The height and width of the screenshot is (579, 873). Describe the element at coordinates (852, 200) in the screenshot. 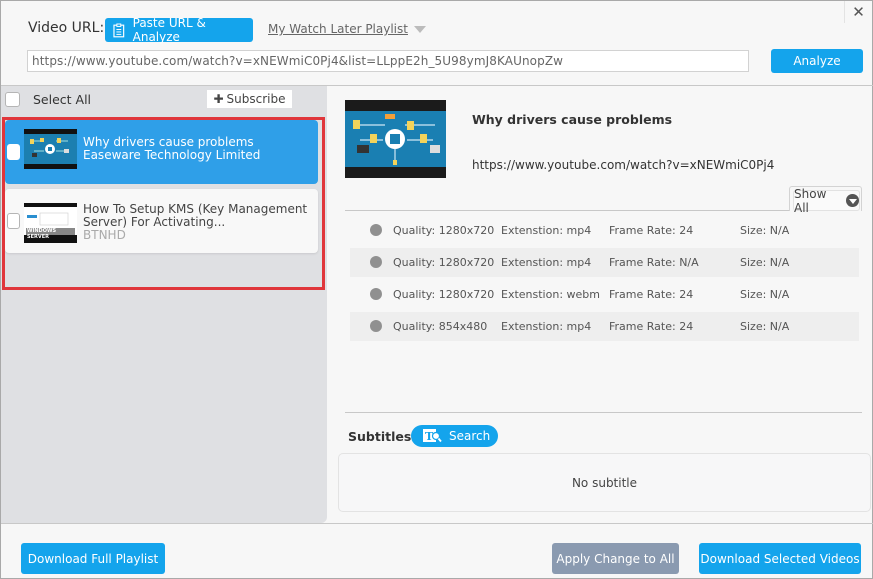

I see `chevron-down-icon` at that location.